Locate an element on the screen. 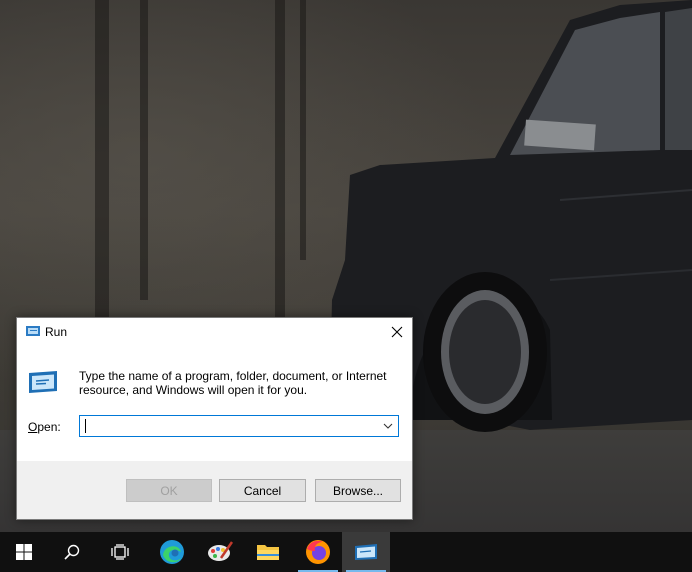 This screenshot has height=572, width=692. close-button is located at coordinates (397, 332).